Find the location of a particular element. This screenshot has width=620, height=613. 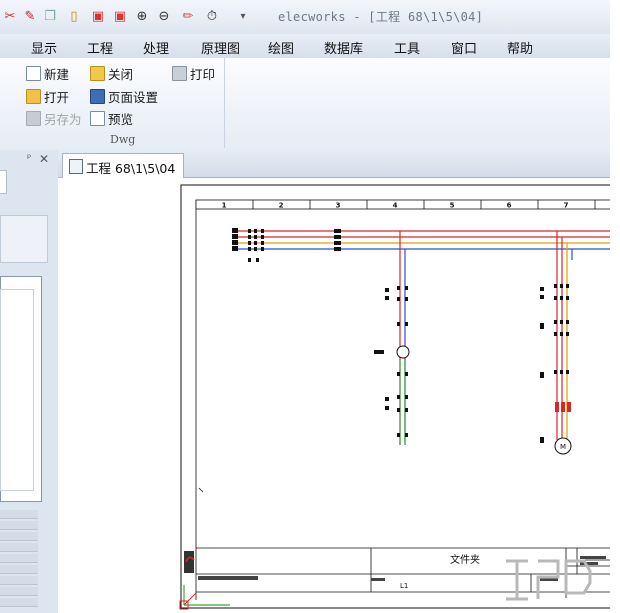

chevron-down-icon: ▾ is located at coordinates (243, 17).